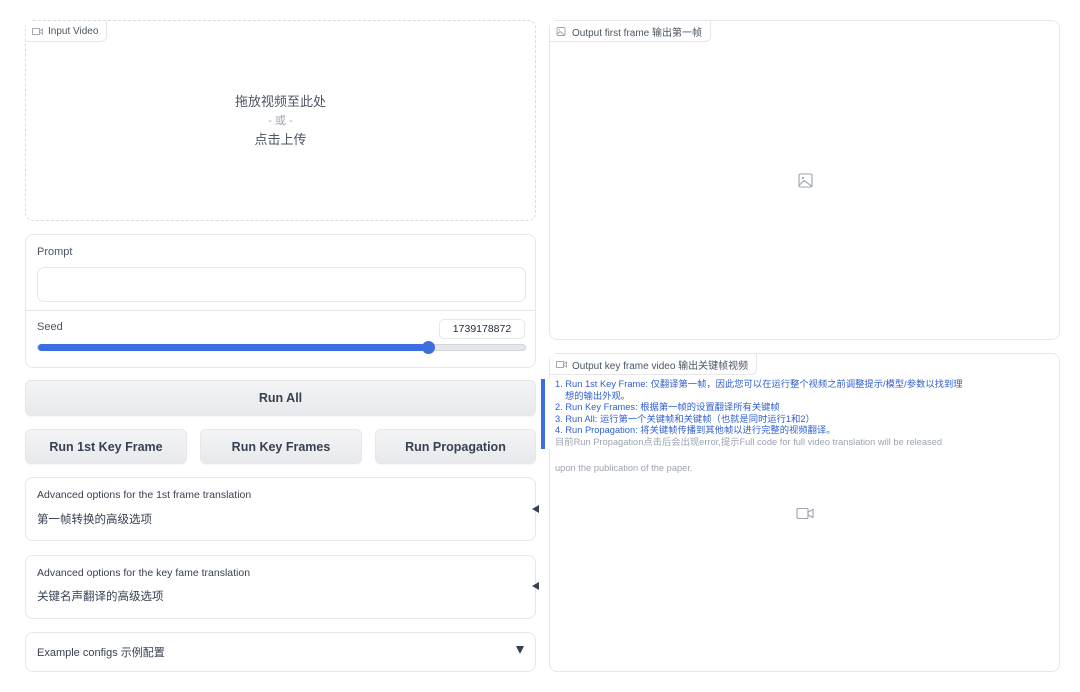  Describe the element at coordinates (100, 597) in the screenshot. I see `accordion-subtitle: 关键名声翻译的高级选项` at that location.